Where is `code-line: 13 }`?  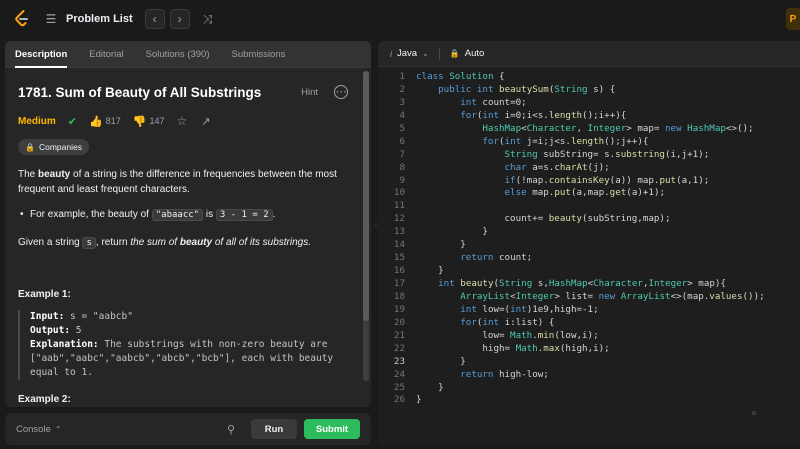
code-line: 13 } is located at coordinates (589, 232).